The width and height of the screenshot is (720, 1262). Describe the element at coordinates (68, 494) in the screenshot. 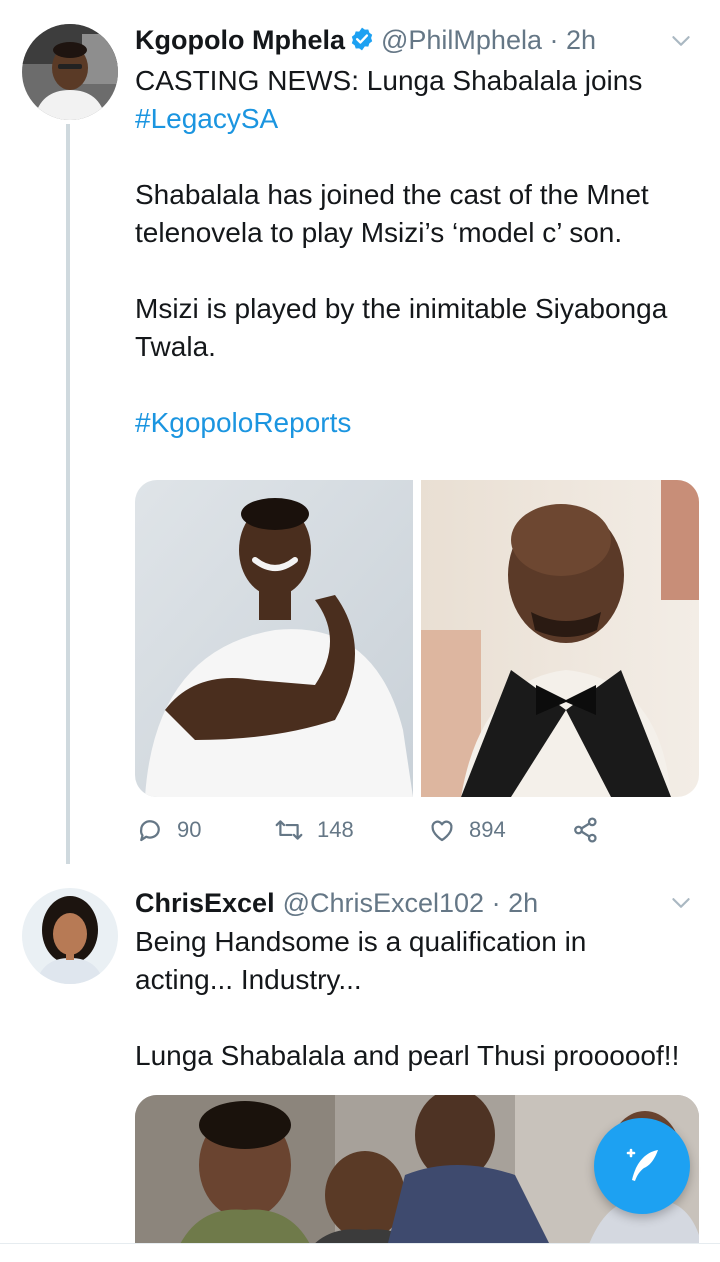

I see `thread-line` at that location.